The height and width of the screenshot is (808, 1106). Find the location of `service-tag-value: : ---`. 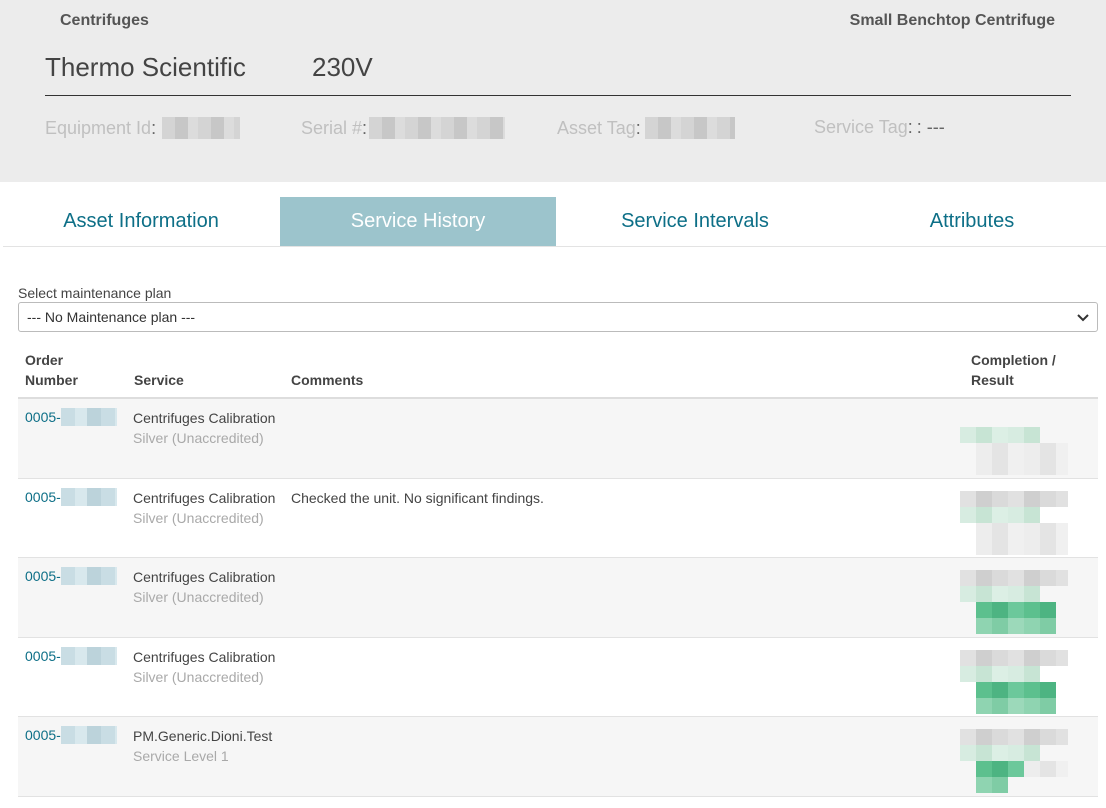

service-tag-value: : --- is located at coordinates (930, 127).